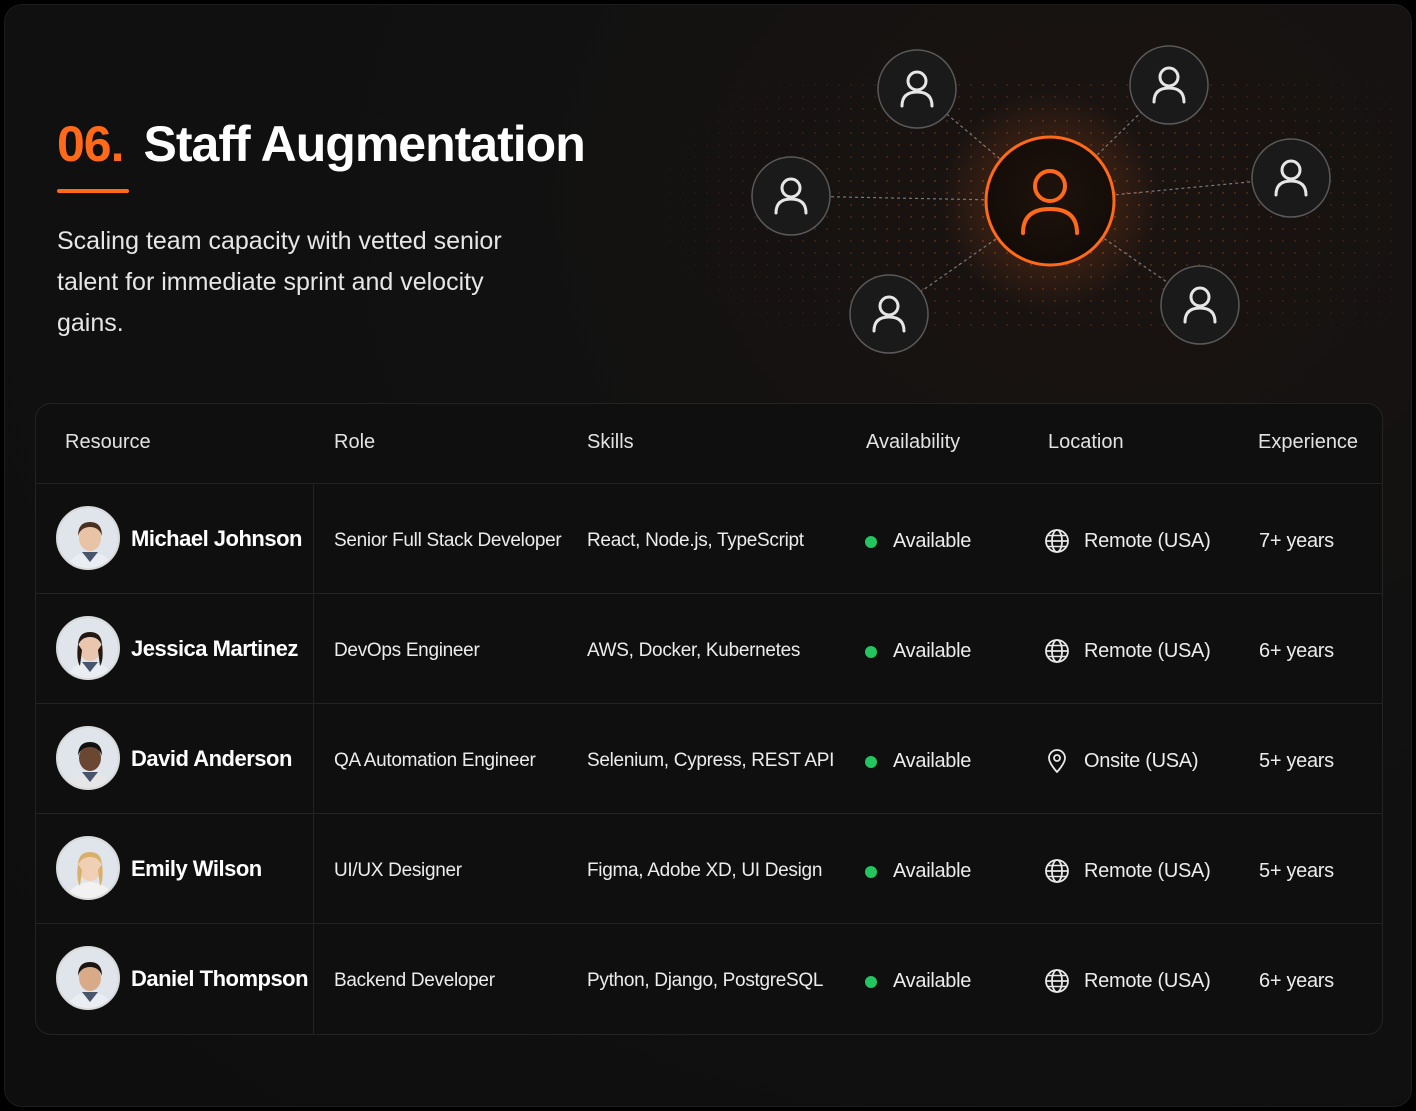 This screenshot has width=1416, height=1111. Describe the element at coordinates (448, 540) in the screenshot. I see `role-cell: Senior Full Stack Developer` at that location.